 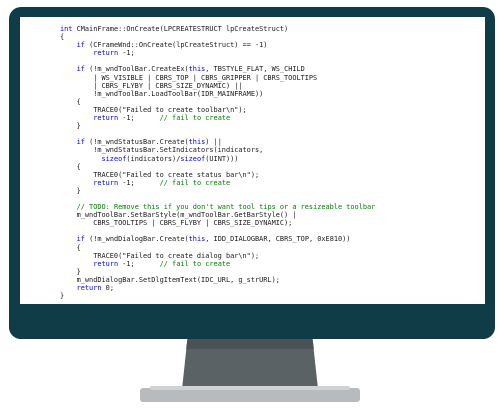 What do you see at coordinates (217, 53) in the screenshot?
I see `code-line: return -1;` at bounding box center [217, 53].